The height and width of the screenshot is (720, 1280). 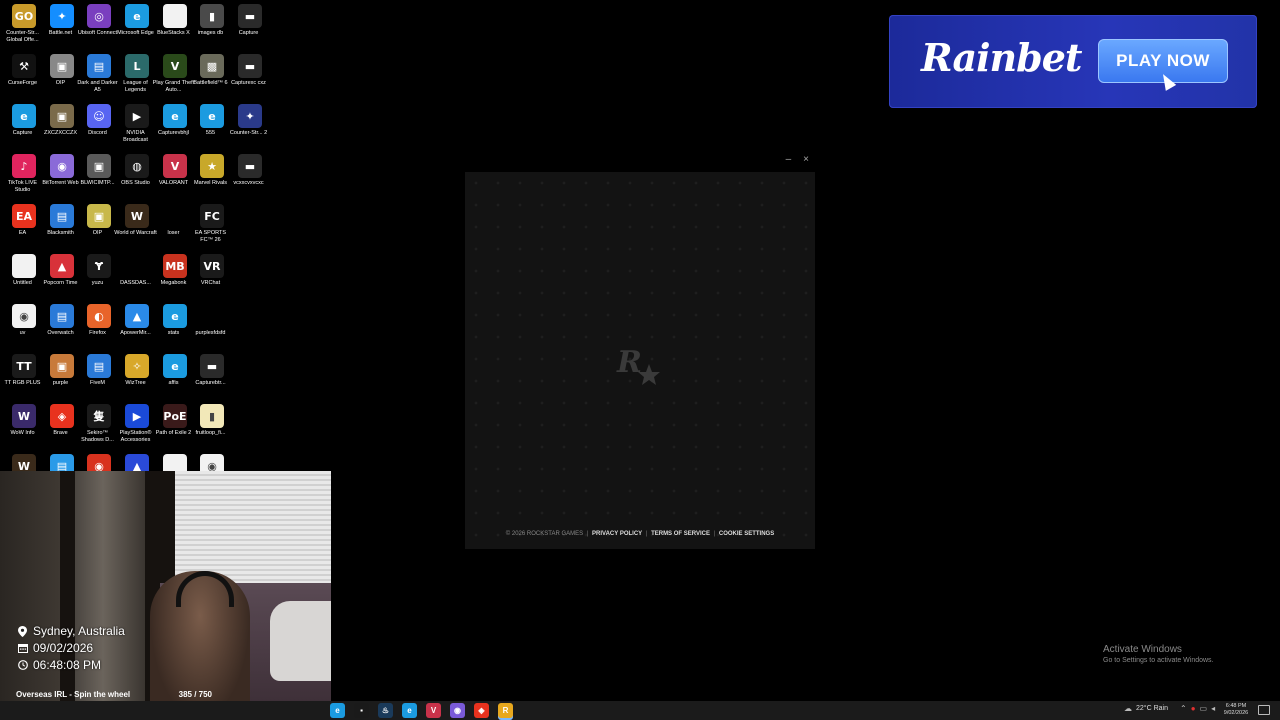 I want to click on desktop-icon: ◎ Ubisoft Connect, so click(x=98, y=29).